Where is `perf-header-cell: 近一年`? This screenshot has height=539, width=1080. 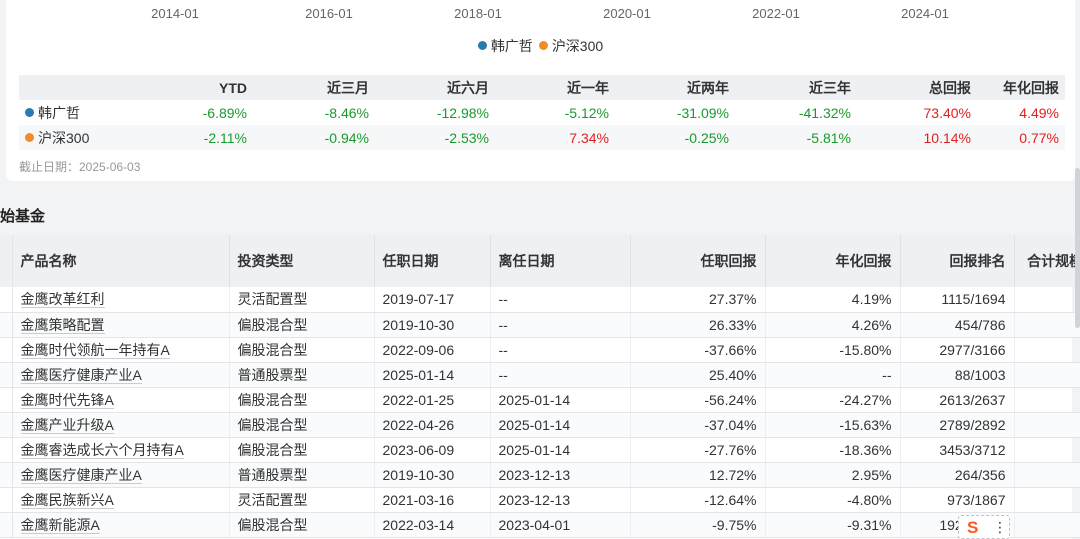
perf-header-cell: 近一年 is located at coordinates (588, 87).